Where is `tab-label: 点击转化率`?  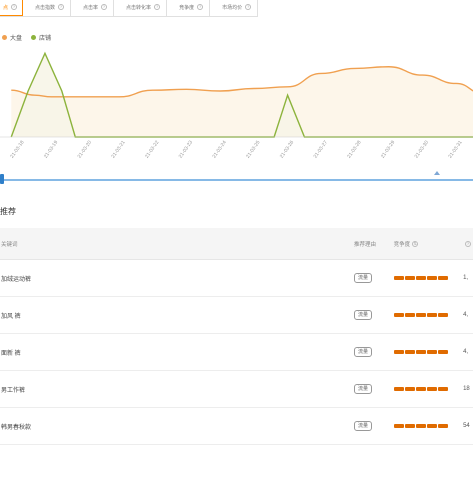
tab-label: 点击转化率 is located at coordinates (139, 7).